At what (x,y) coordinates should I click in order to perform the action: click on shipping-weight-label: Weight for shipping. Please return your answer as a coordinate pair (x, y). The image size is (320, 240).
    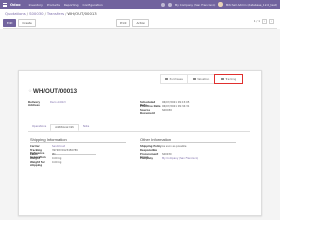
    Looking at the image, I should click on (37, 164).